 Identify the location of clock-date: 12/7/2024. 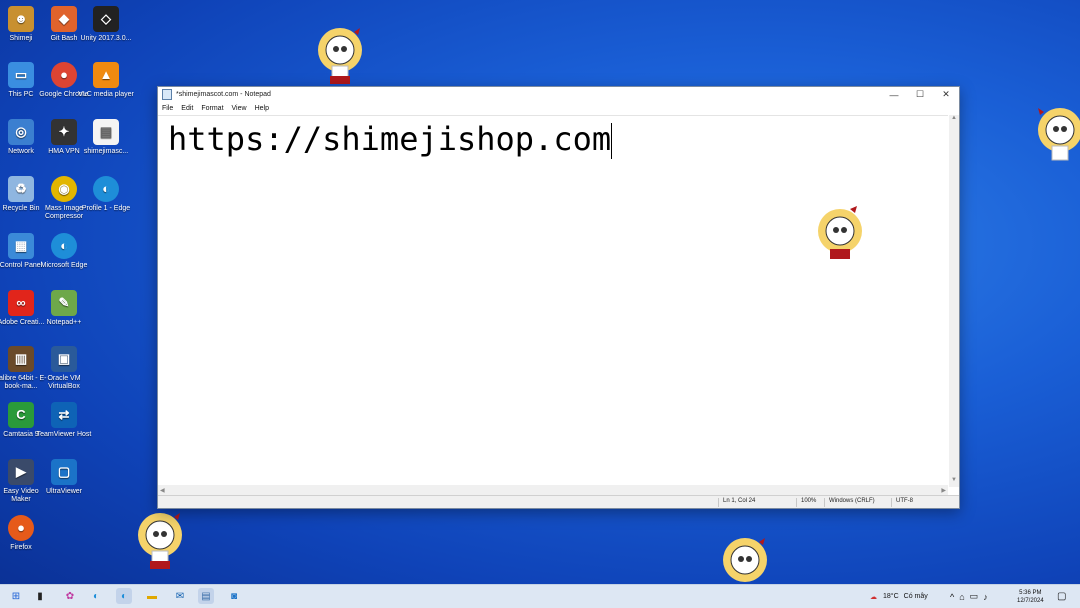
(1030, 600).